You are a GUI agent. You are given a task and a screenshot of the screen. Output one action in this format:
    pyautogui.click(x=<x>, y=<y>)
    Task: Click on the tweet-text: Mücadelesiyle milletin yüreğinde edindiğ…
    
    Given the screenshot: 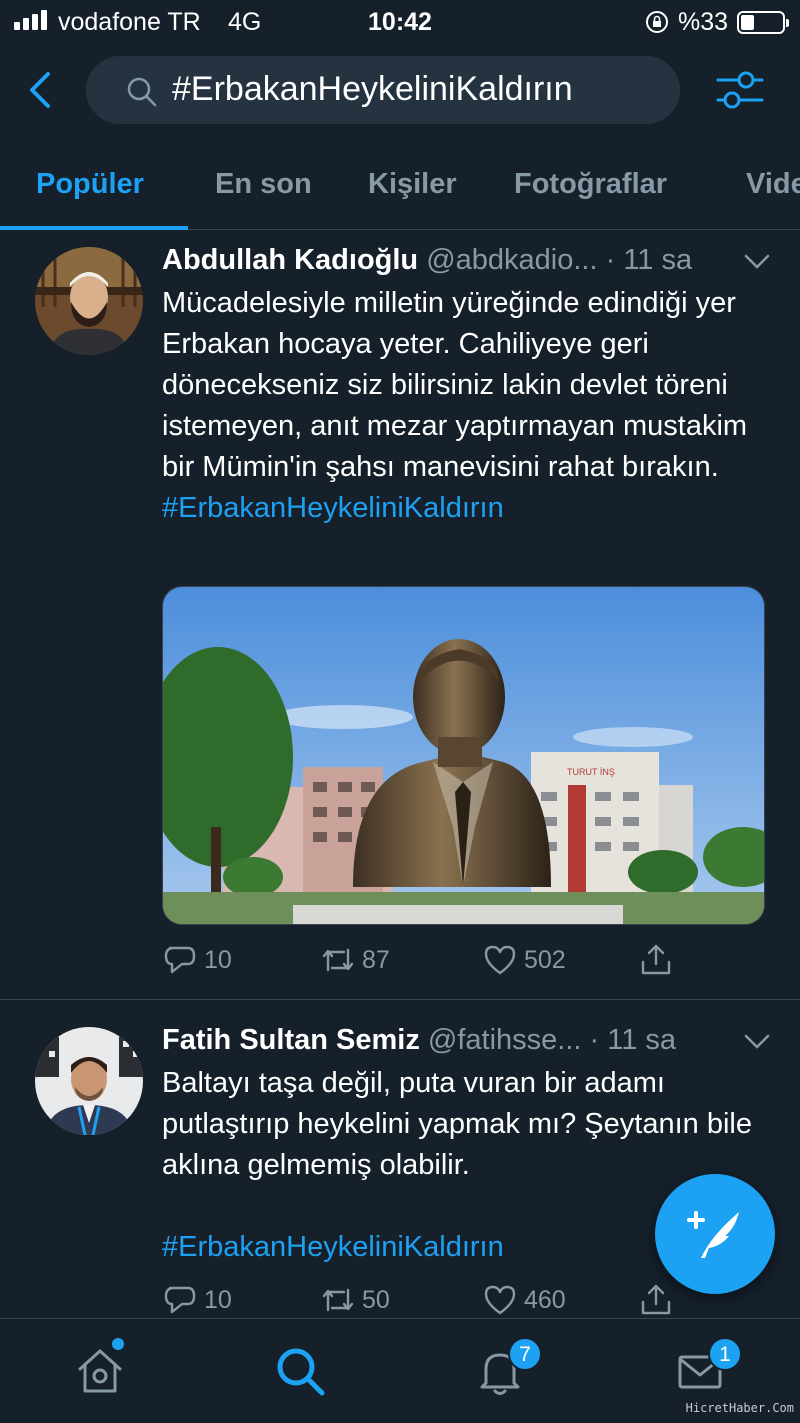 What is the action you would take?
    pyautogui.click(x=467, y=406)
    